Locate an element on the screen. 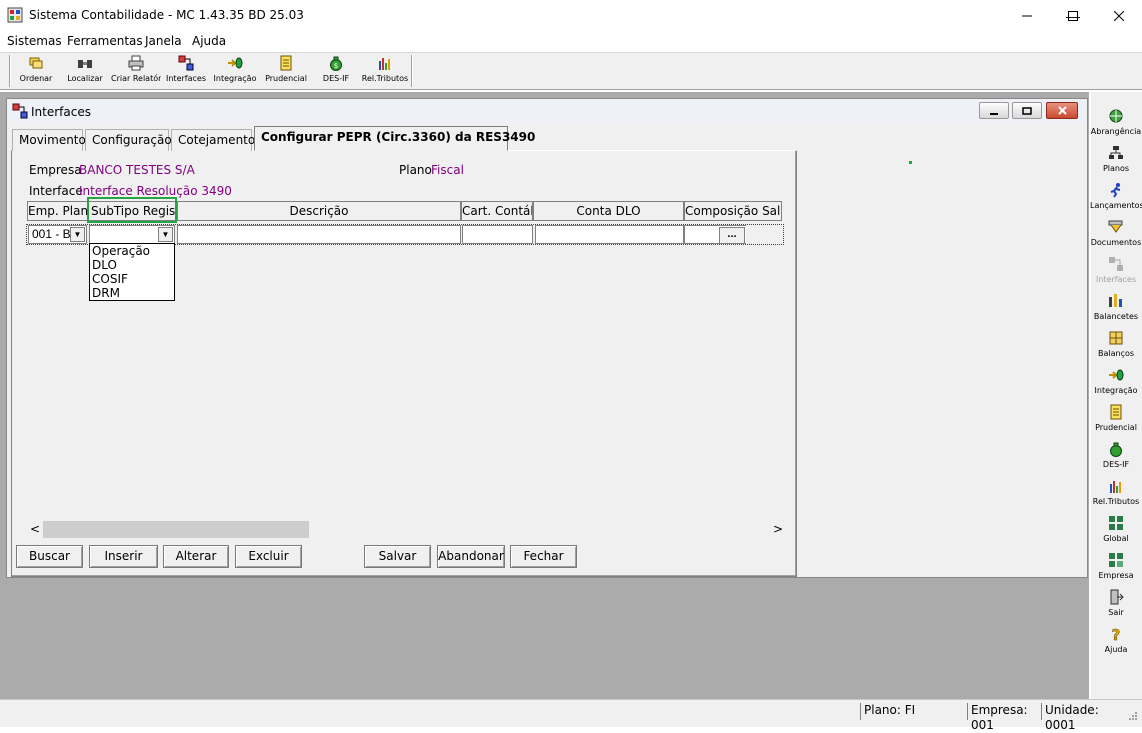  sidebar-item-rel-tributos: Rel.Tributos is located at coordinates (1116, 492).